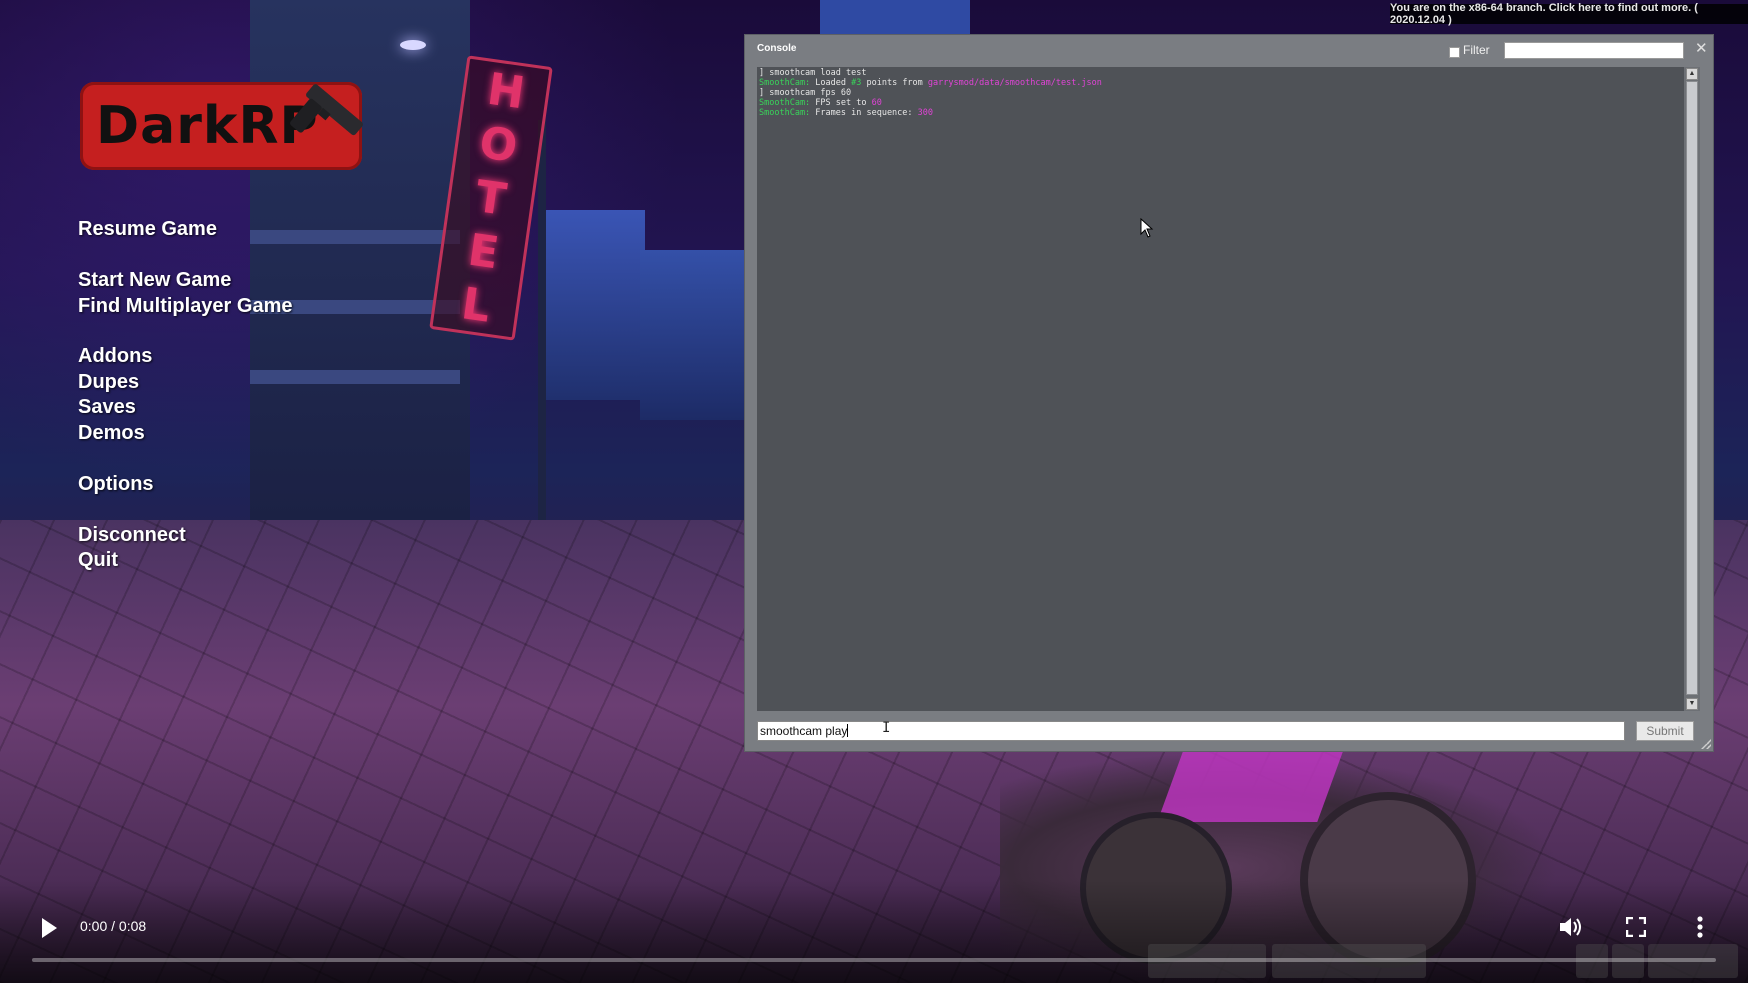 The image size is (1748, 983). Describe the element at coordinates (813, 73) in the screenshot. I see `console-line-segment: ] smoothcam load test` at that location.